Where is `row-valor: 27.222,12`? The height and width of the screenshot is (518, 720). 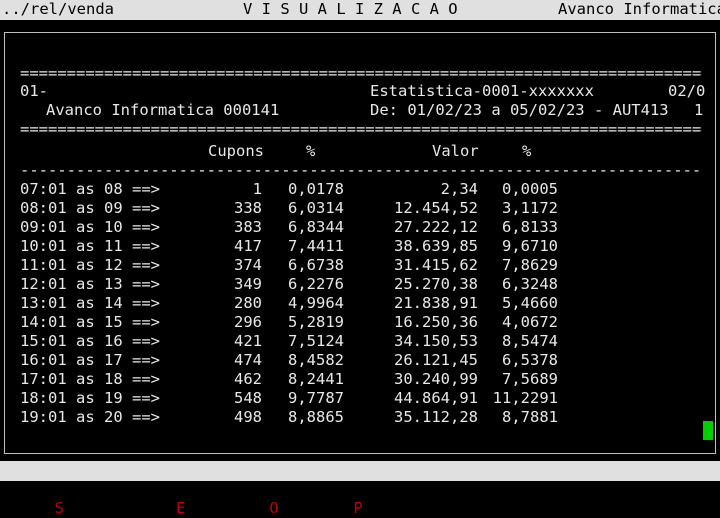 row-valor: 27.222,12 is located at coordinates (436, 227).